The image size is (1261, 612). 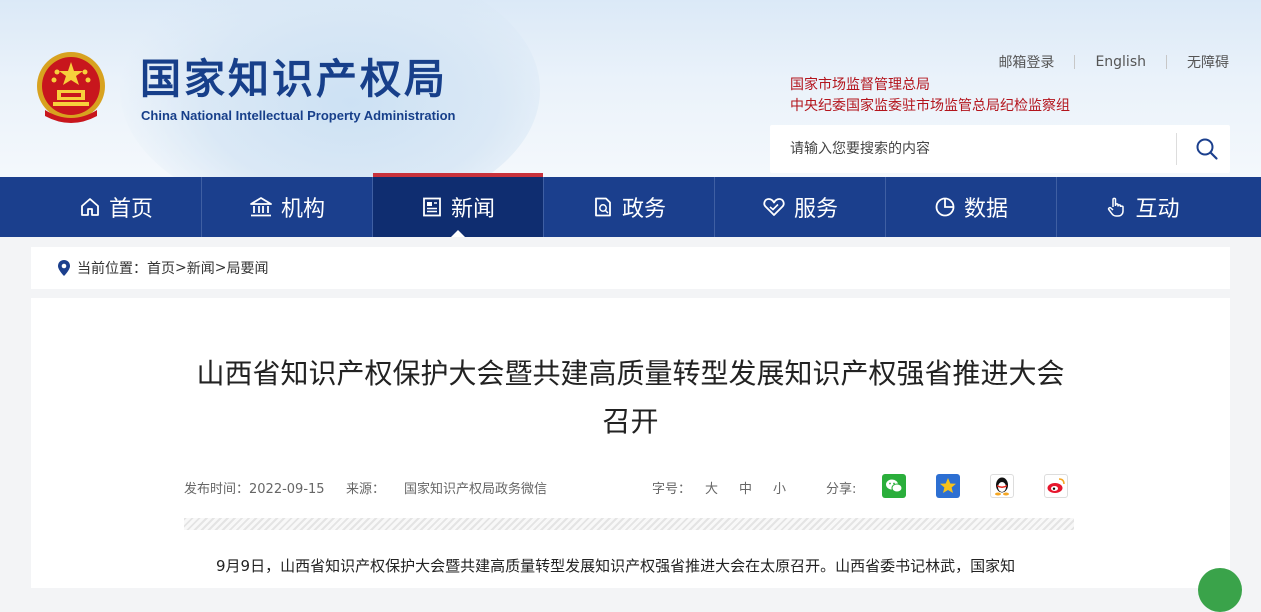 What do you see at coordinates (1120, 62) in the screenshot?
I see `english-link: English` at bounding box center [1120, 62].